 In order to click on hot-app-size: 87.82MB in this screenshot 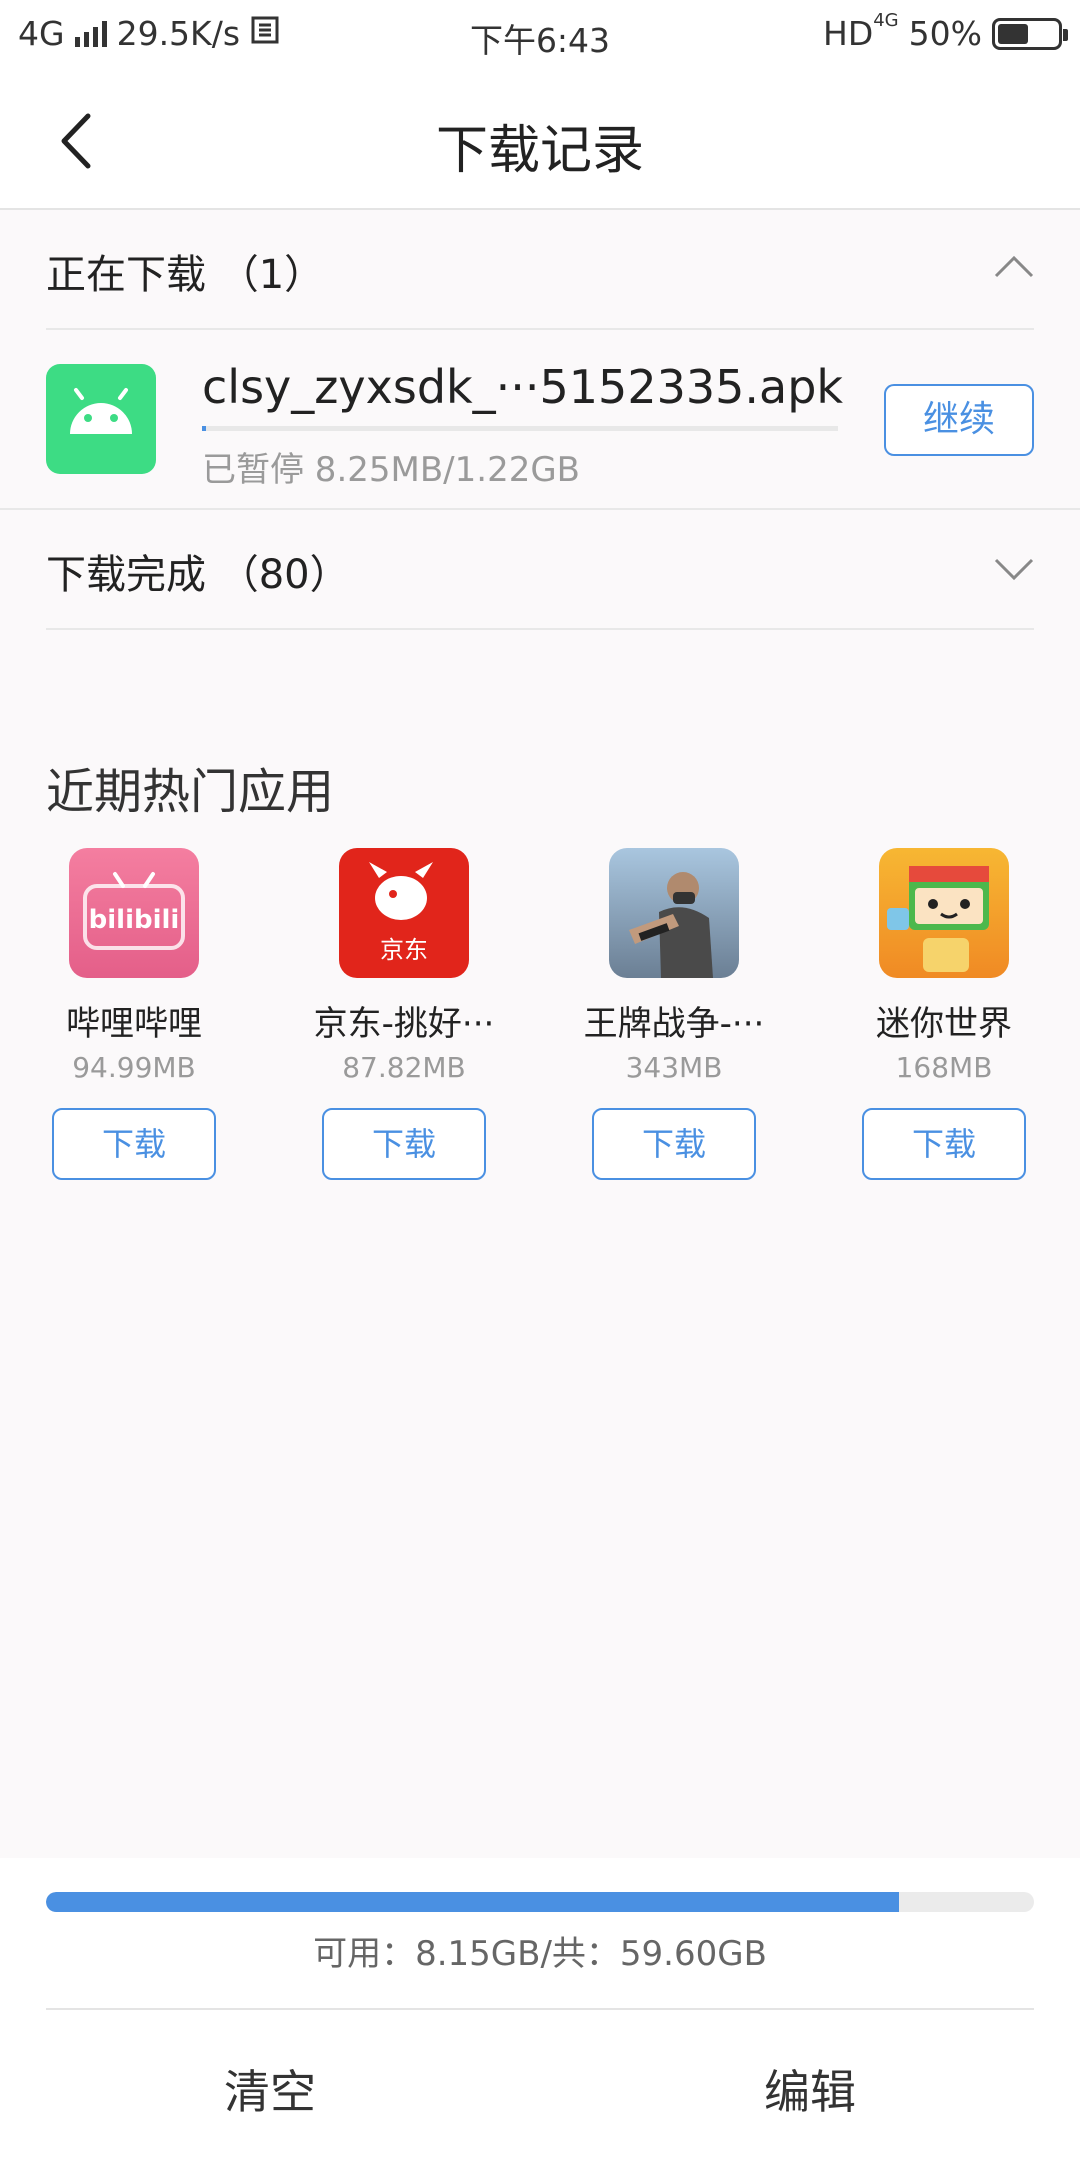, I will do `click(404, 1067)`.